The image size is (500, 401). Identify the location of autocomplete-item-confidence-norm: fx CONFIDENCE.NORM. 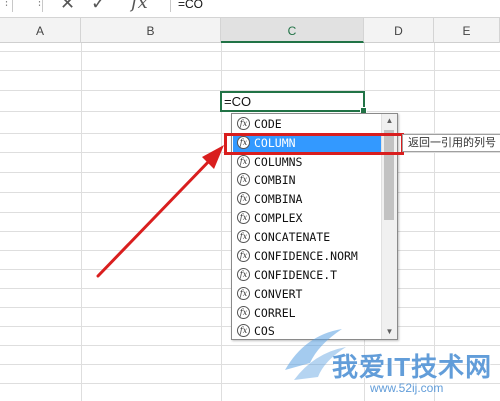
(307, 256).